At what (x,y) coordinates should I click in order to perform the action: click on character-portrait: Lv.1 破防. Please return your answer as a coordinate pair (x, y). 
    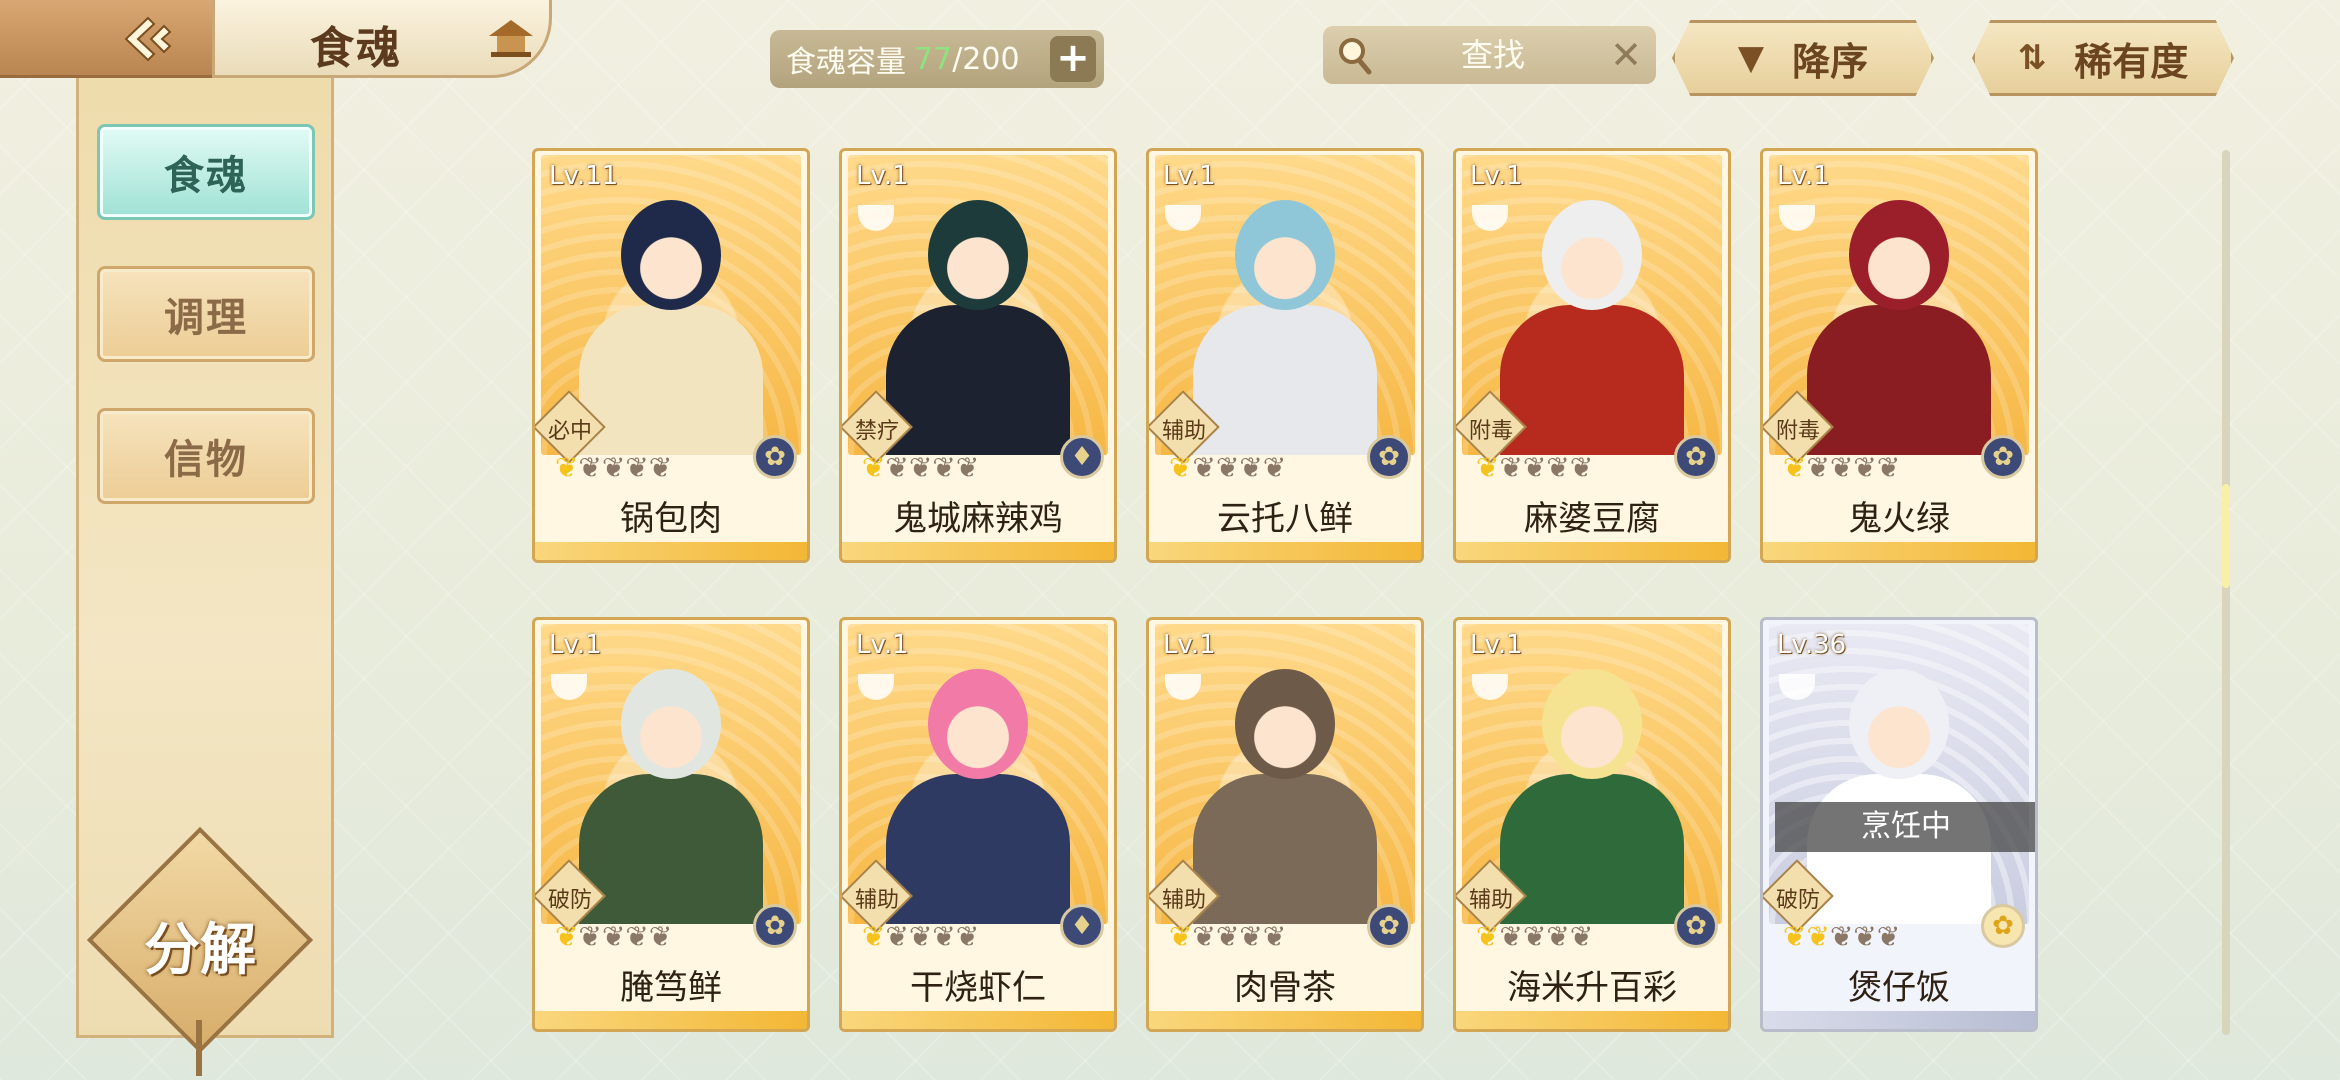
    Looking at the image, I should click on (668, 778).